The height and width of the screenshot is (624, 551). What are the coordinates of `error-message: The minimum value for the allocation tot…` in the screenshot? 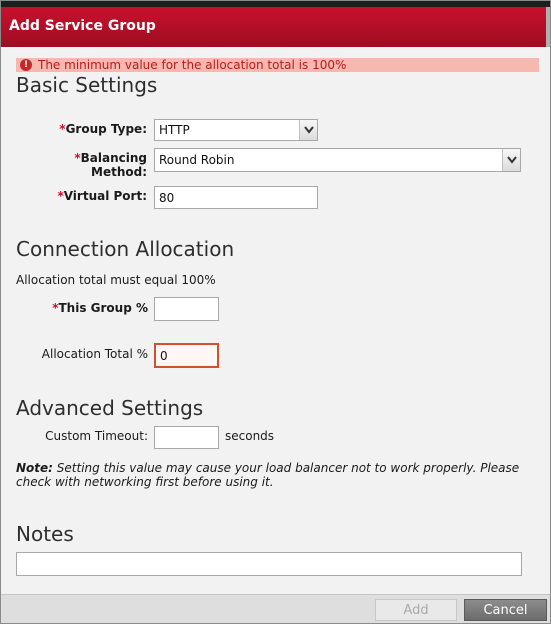 It's located at (192, 65).